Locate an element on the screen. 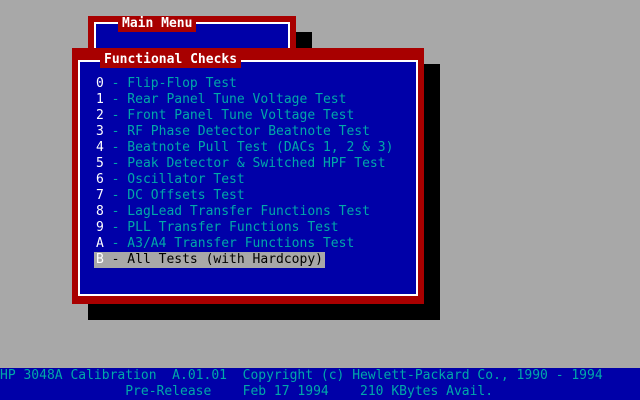 This screenshot has width=640, height=400. menu-item: B - All Tests (with Hardcopy) is located at coordinates (209, 260).